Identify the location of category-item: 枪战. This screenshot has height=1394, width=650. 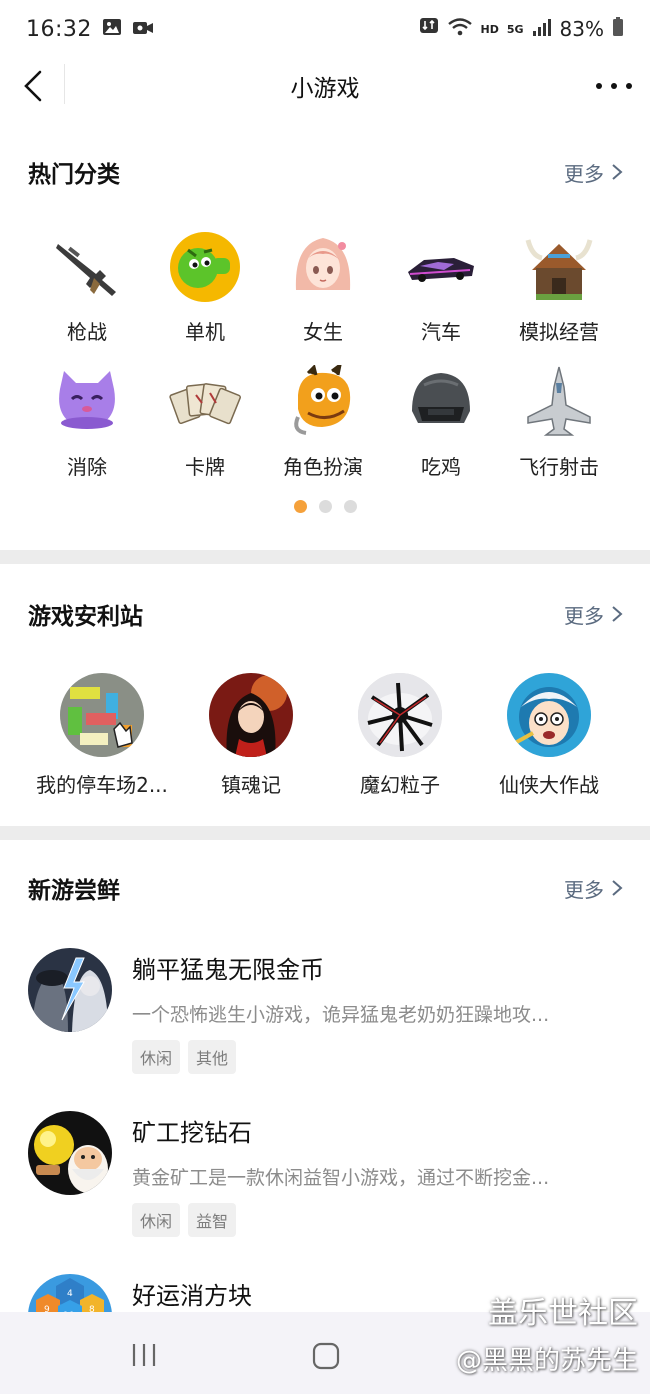
(87, 287).